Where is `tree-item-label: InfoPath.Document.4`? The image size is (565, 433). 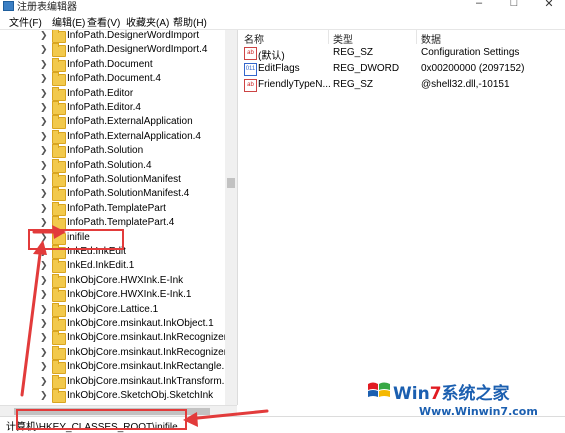
tree-item-label: InfoPath.Document.4 is located at coordinates (114, 79).